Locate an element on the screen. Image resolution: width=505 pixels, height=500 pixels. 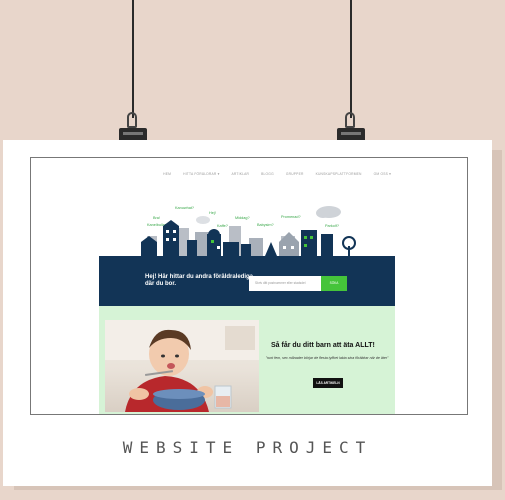
nav-item-about: OM OSS ▾ is located at coordinates (382, 174).